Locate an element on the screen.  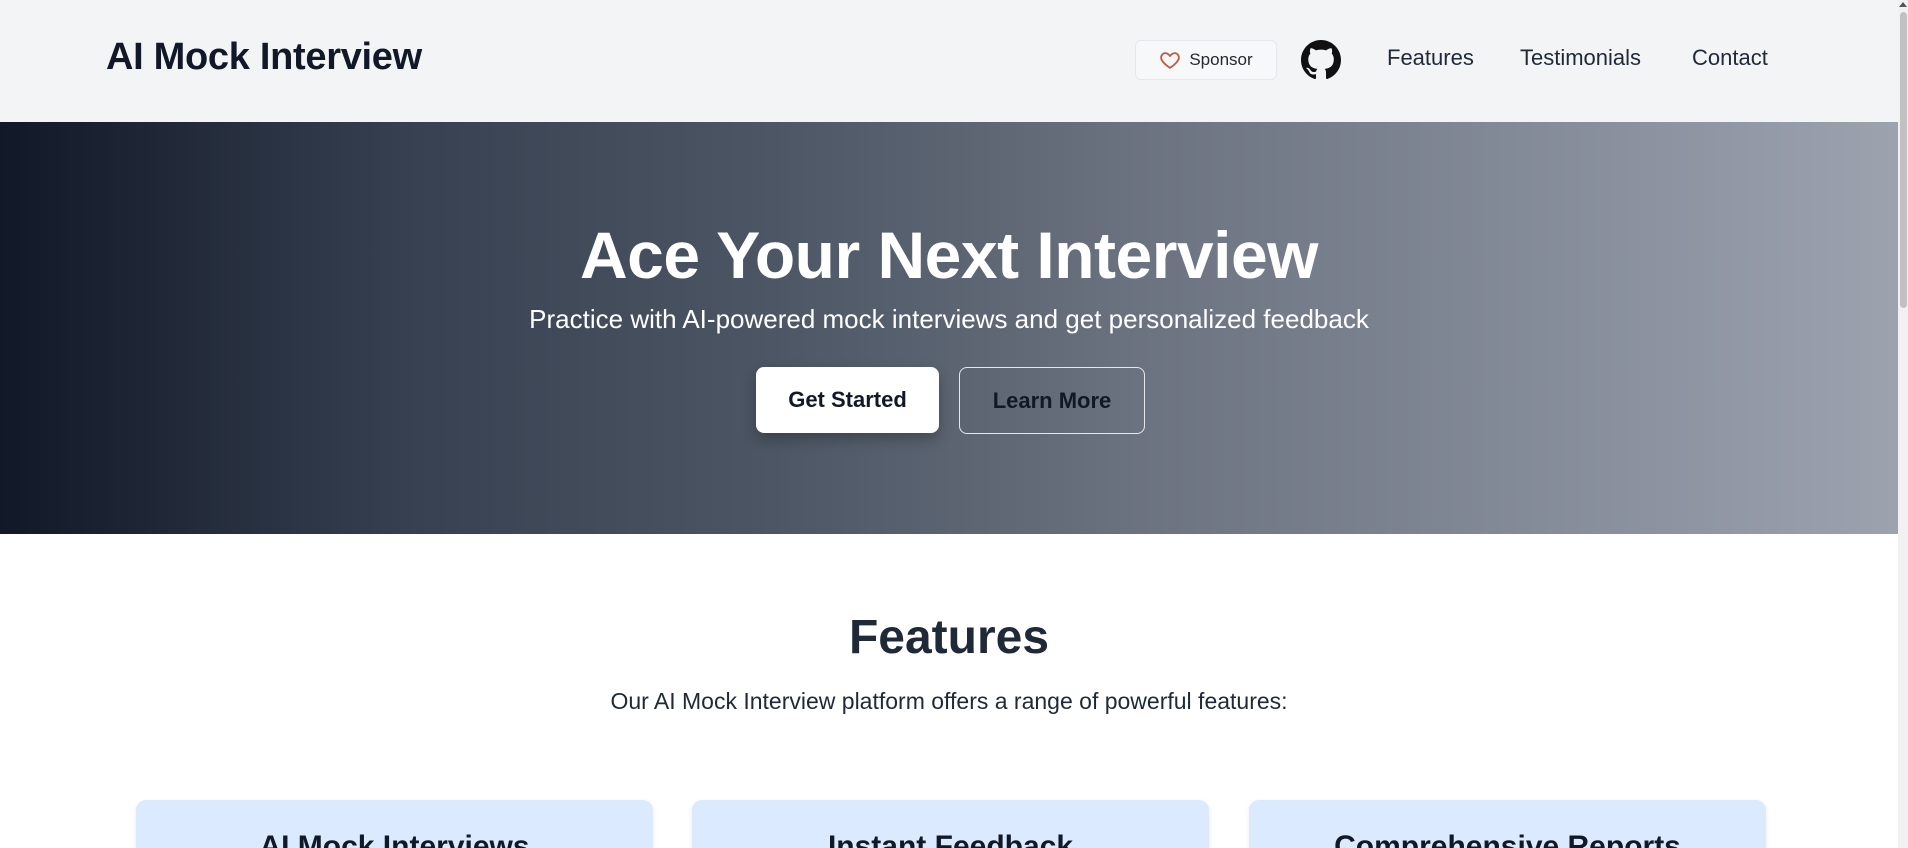
vertical-scrollbar is located at coordinates (1903, 424).